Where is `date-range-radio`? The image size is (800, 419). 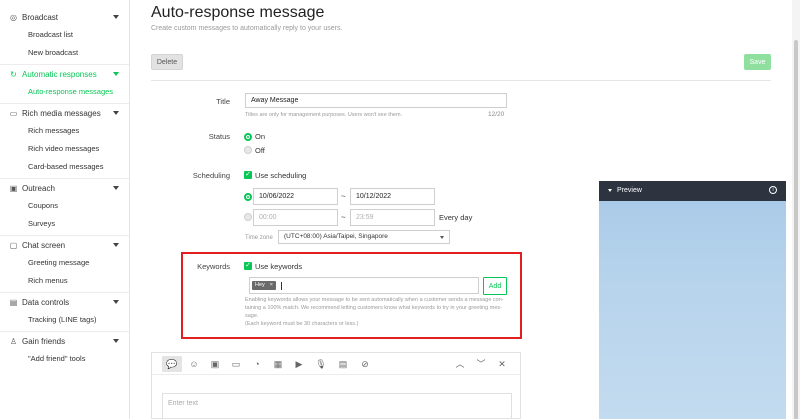
date-range-radio is located at coordinates (248, 197).